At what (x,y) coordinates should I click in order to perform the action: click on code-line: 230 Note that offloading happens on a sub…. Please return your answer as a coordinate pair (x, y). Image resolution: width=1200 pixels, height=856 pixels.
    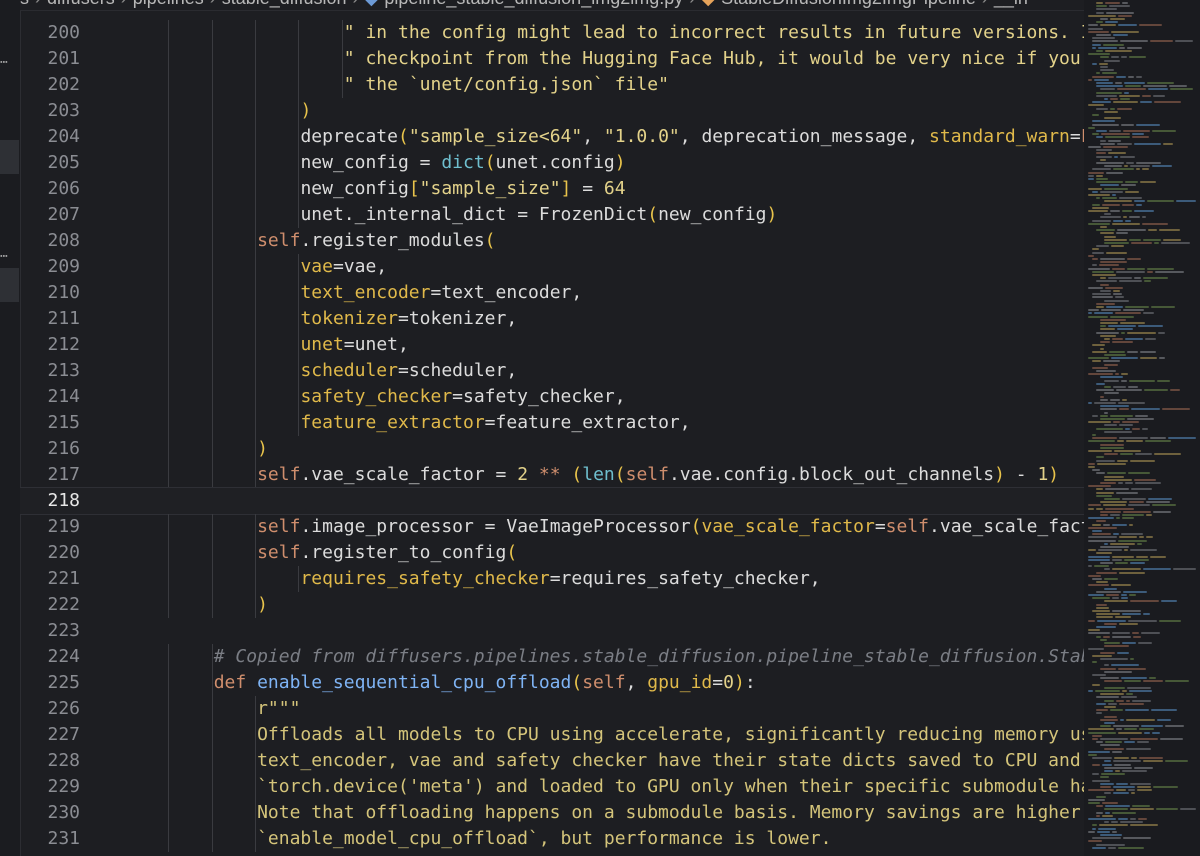
    Looking at the image, I should click on (552, 813).